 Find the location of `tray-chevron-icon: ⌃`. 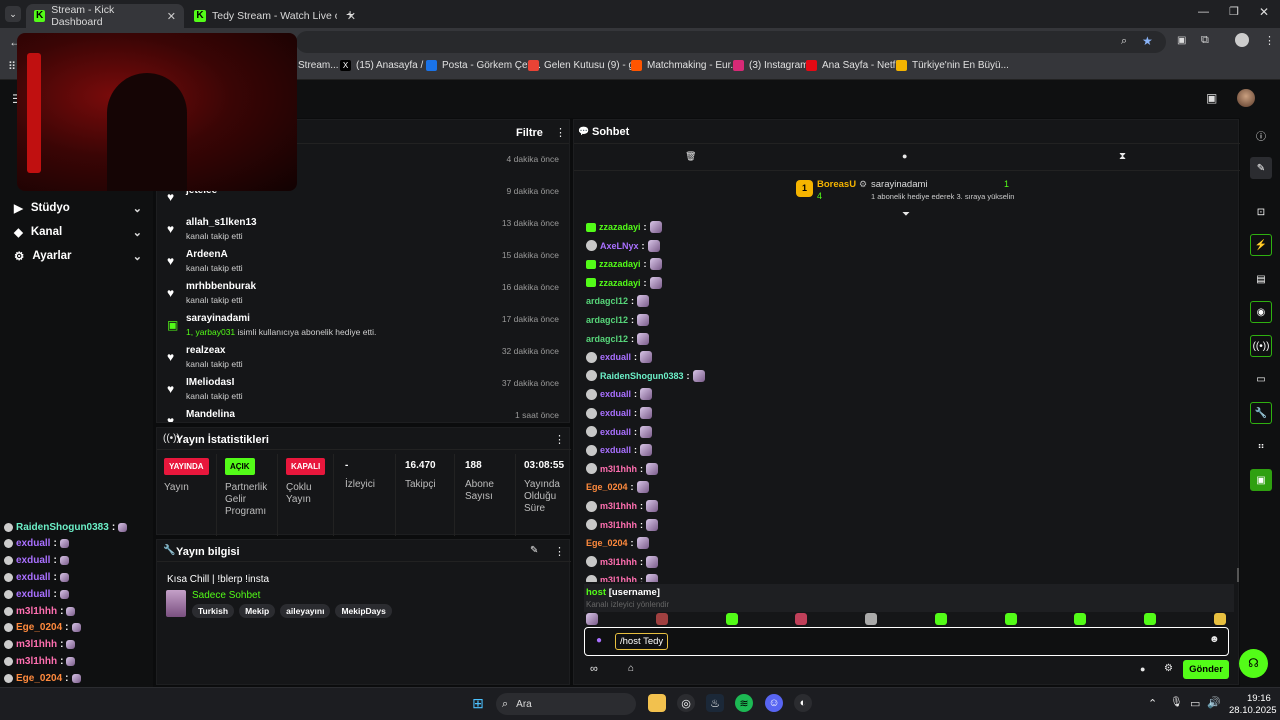

tray-chevron-icon: ⌃ is located at coordinates (1152, 703).